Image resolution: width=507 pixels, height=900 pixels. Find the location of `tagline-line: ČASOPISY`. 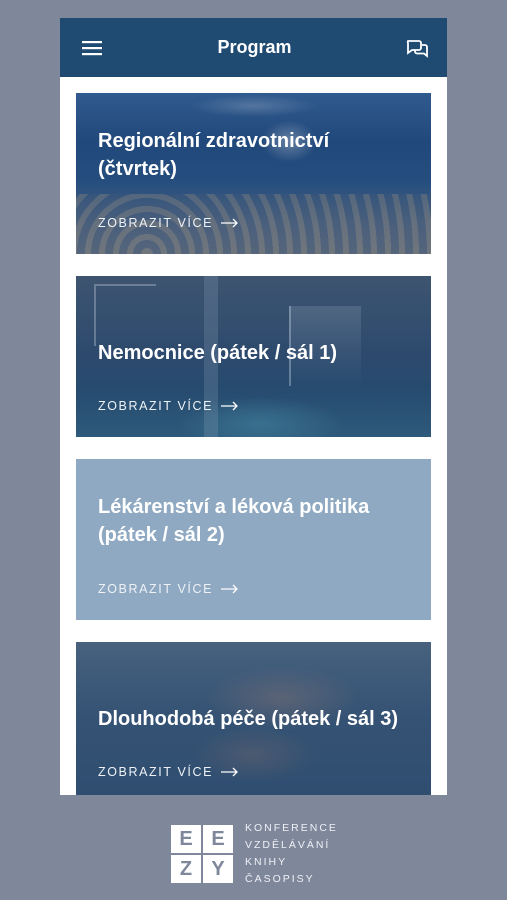

tagline-line: ČASOPISY is located at coordinates (280, 879).